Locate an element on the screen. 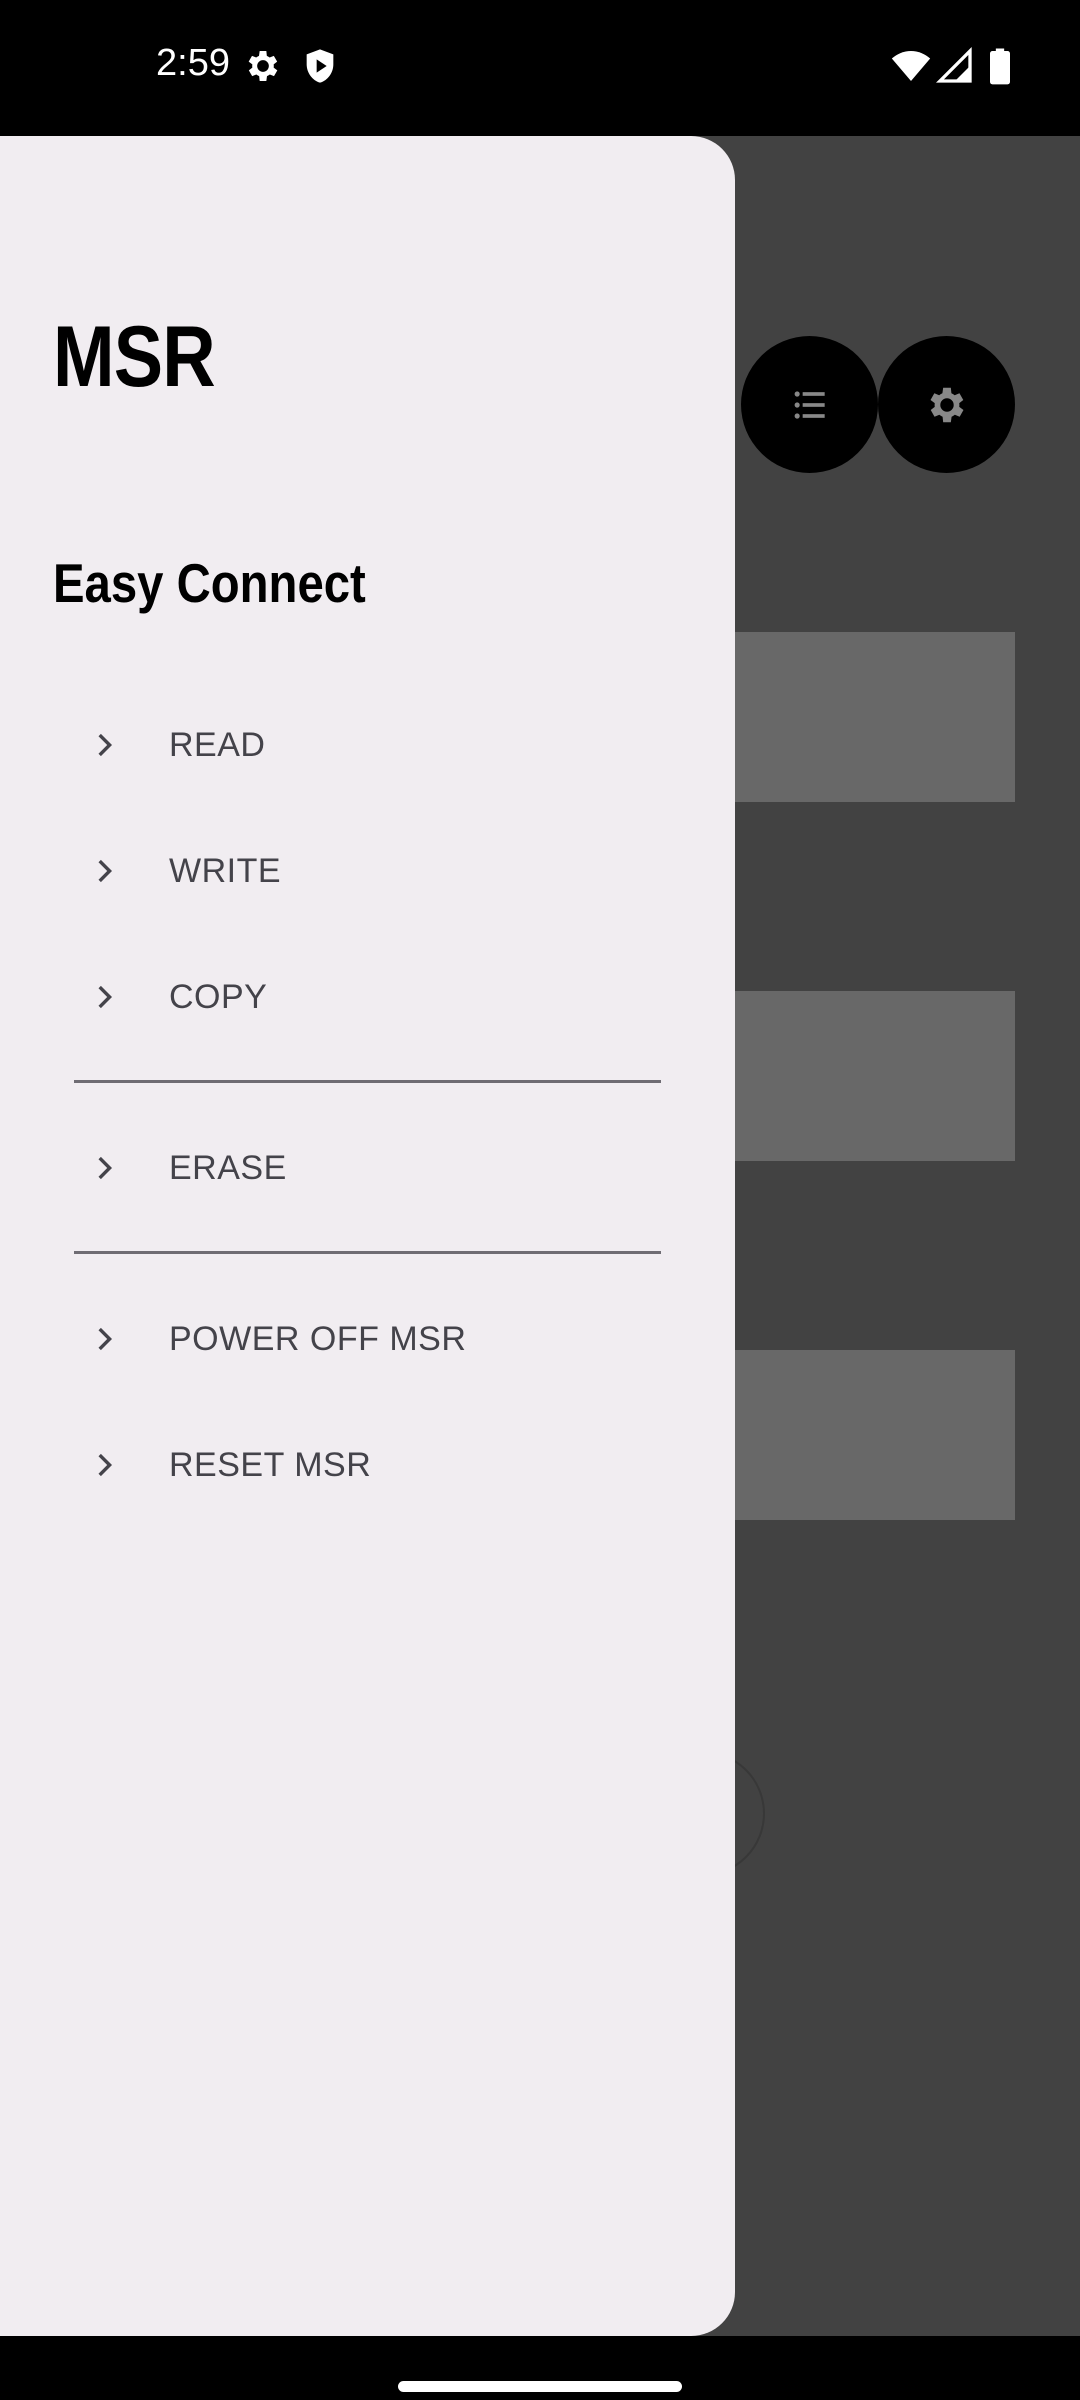  status-time: 2:59 is located at coordinates (193, 63).